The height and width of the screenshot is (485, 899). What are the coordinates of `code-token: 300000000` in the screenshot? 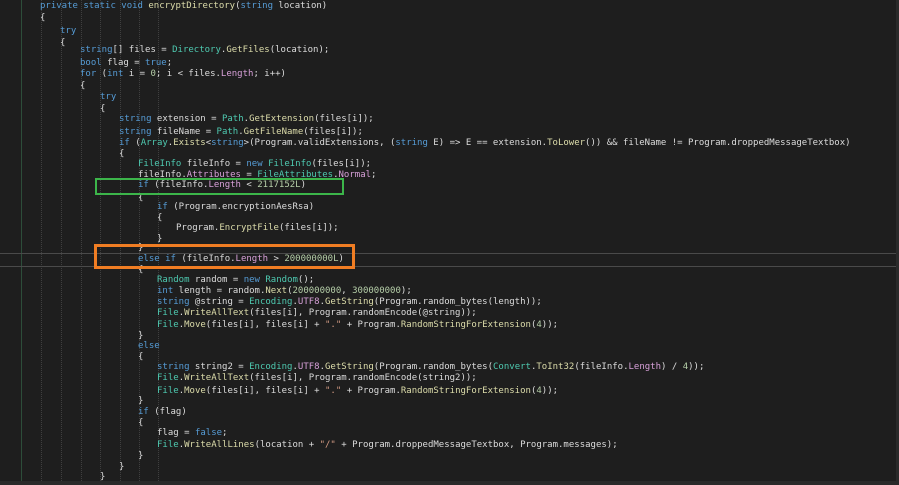 It's located at (376, 291).